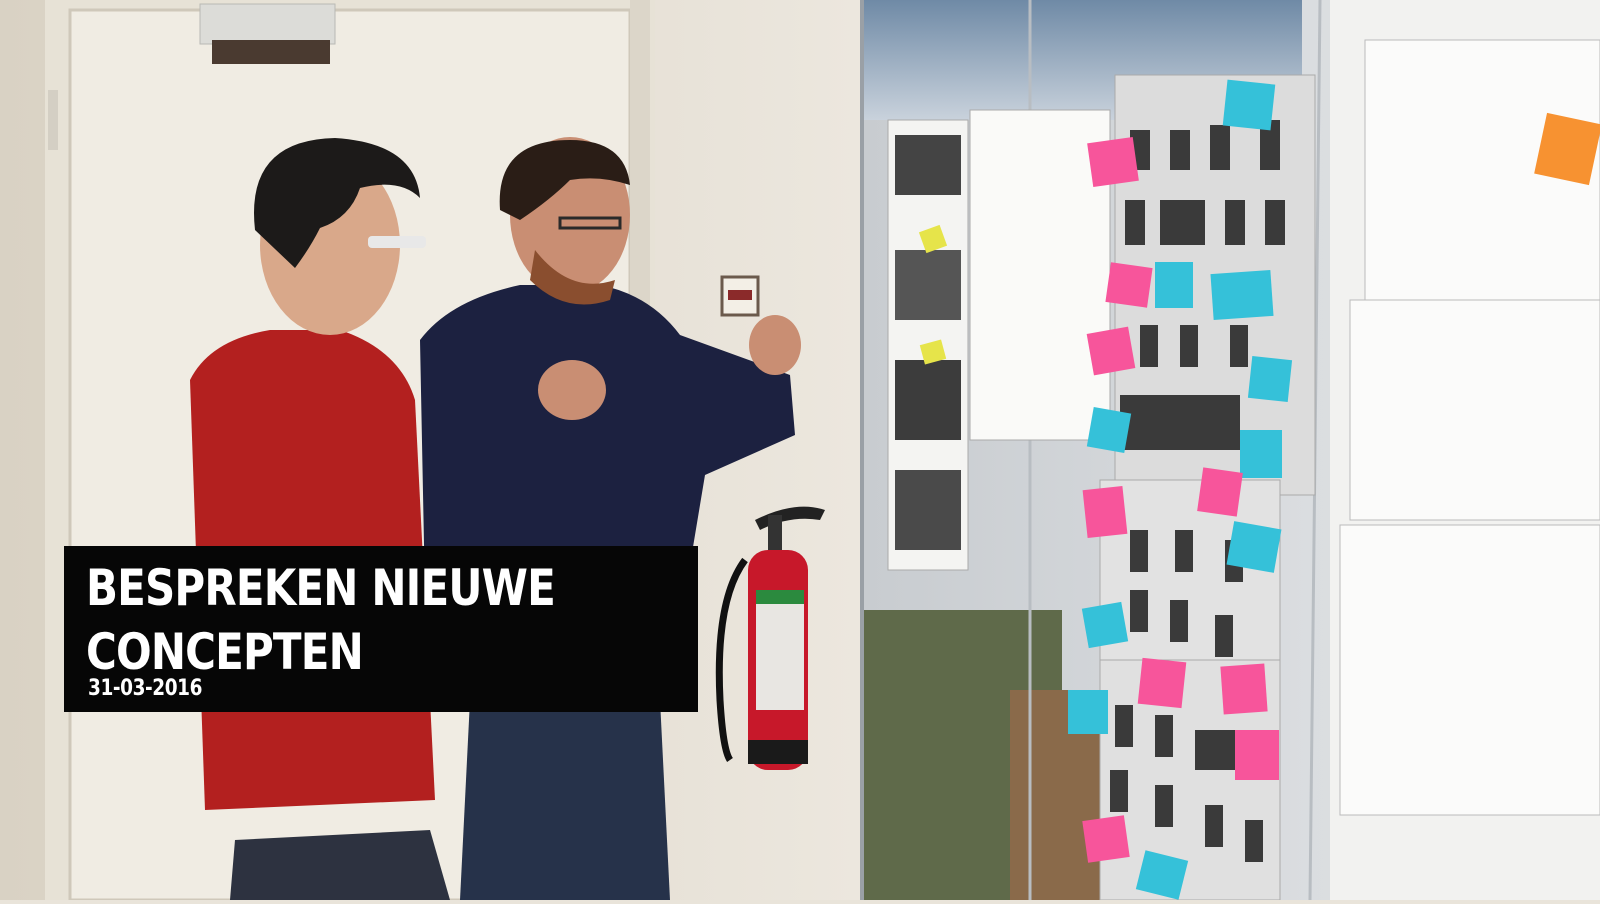  I want to click on door-closer, so click(267, 24).